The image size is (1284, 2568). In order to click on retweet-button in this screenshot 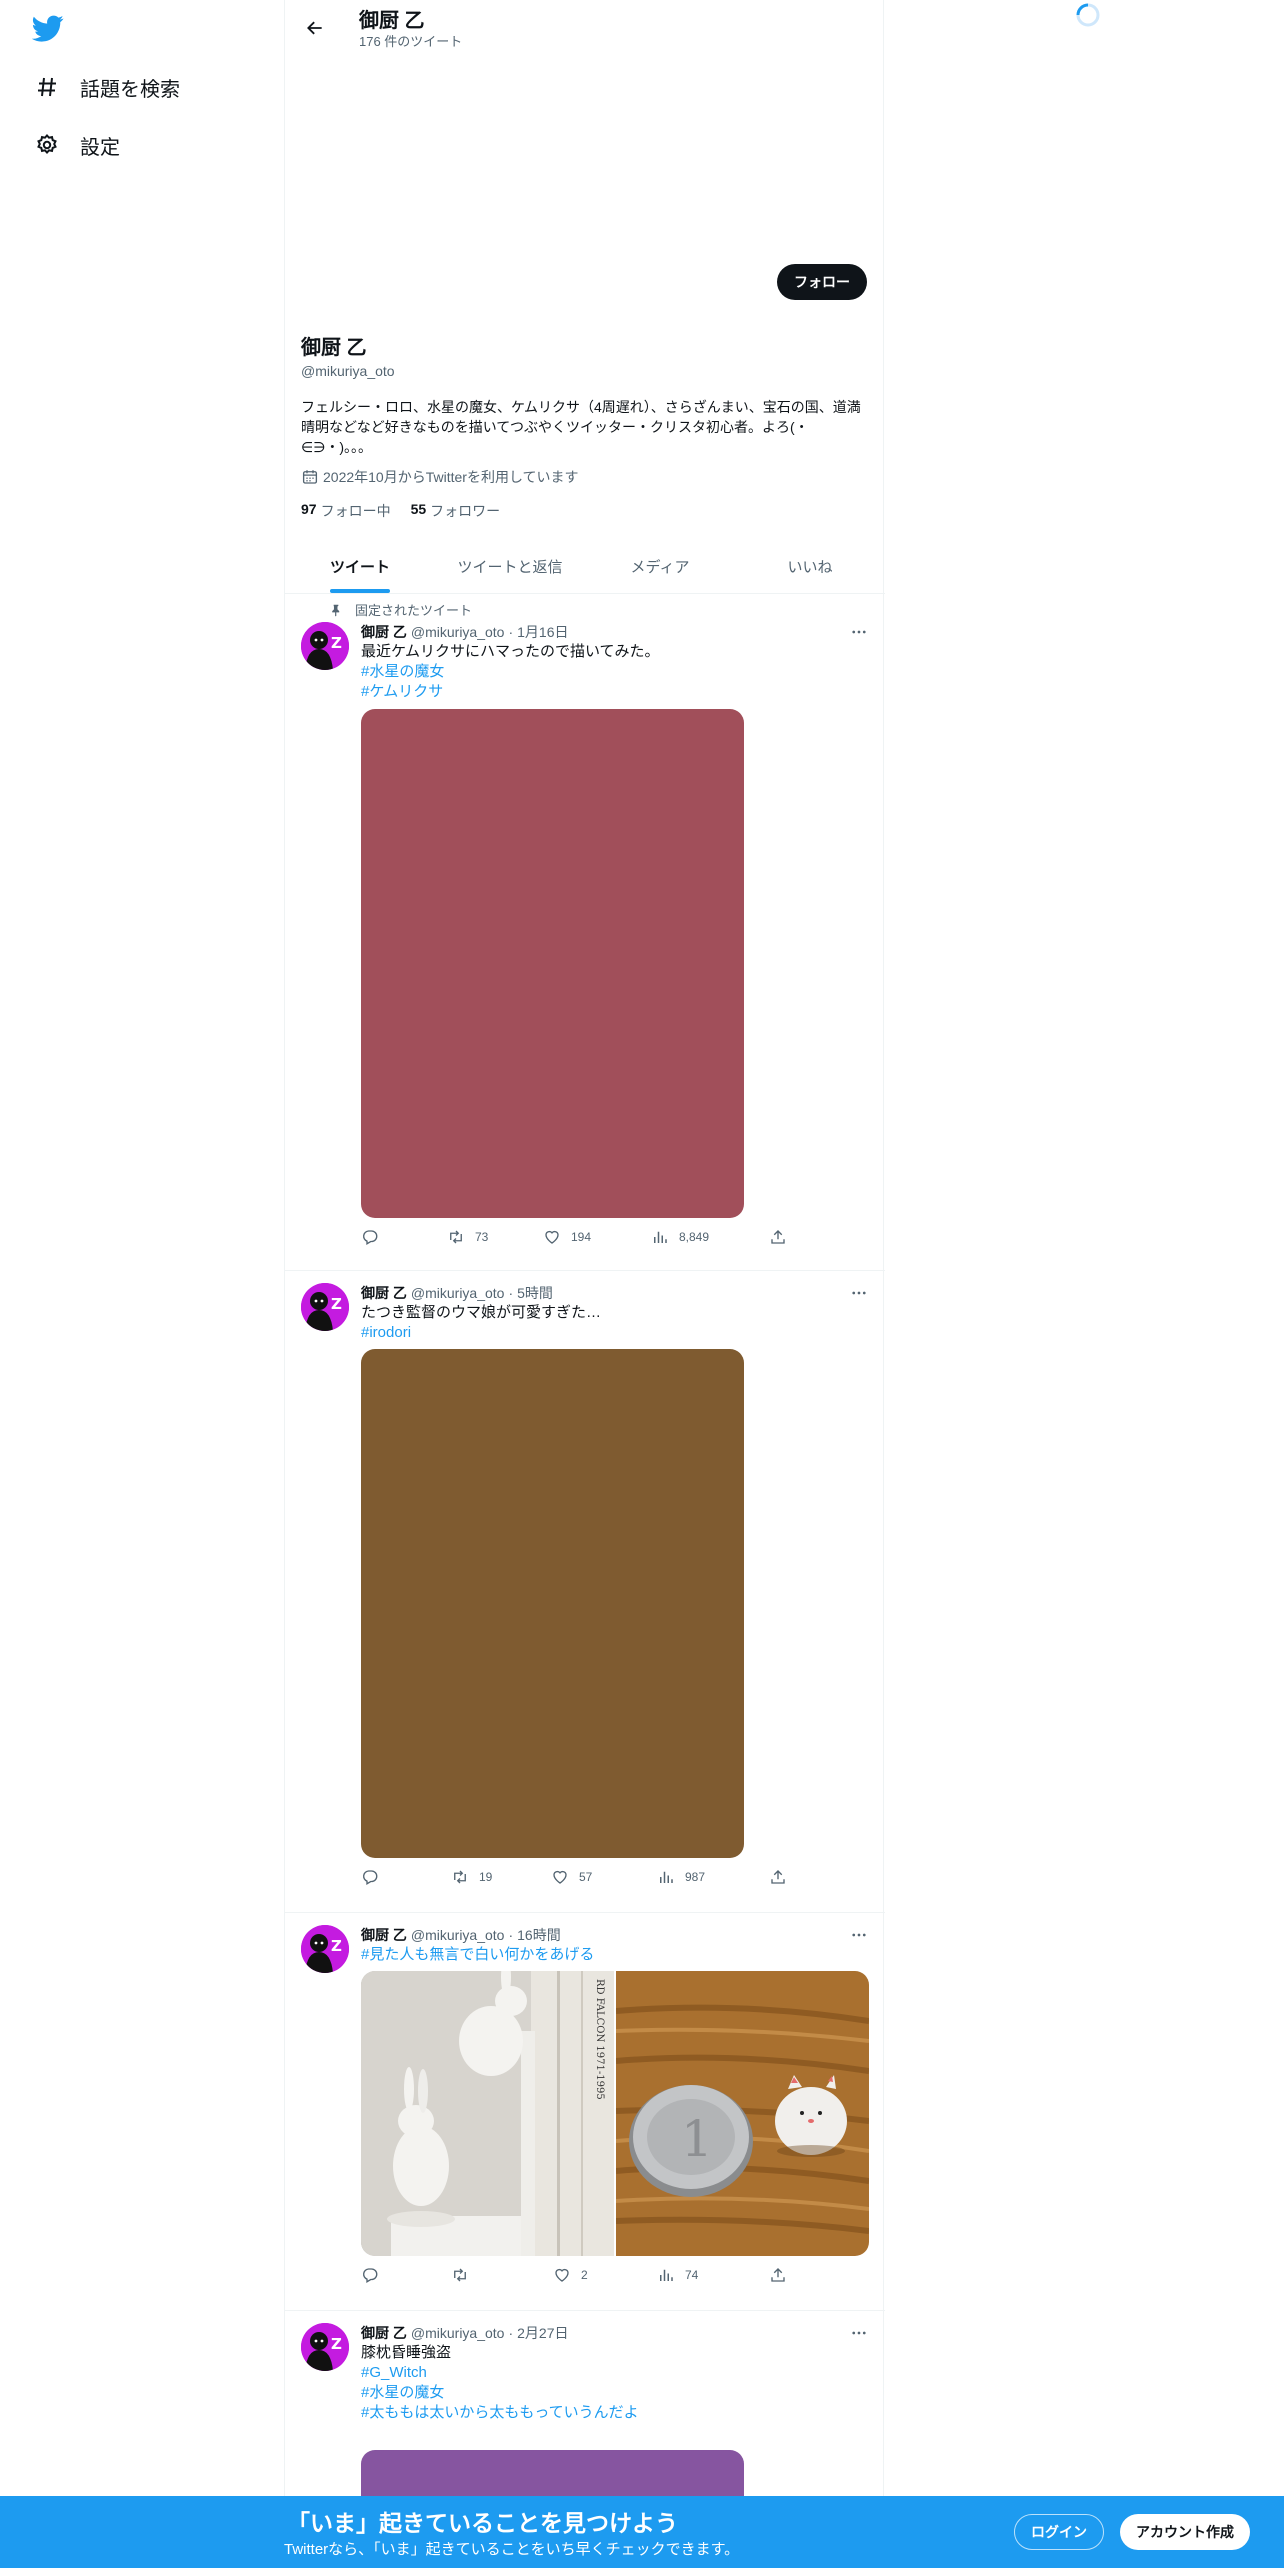, I will do `click(465, 2275)`.